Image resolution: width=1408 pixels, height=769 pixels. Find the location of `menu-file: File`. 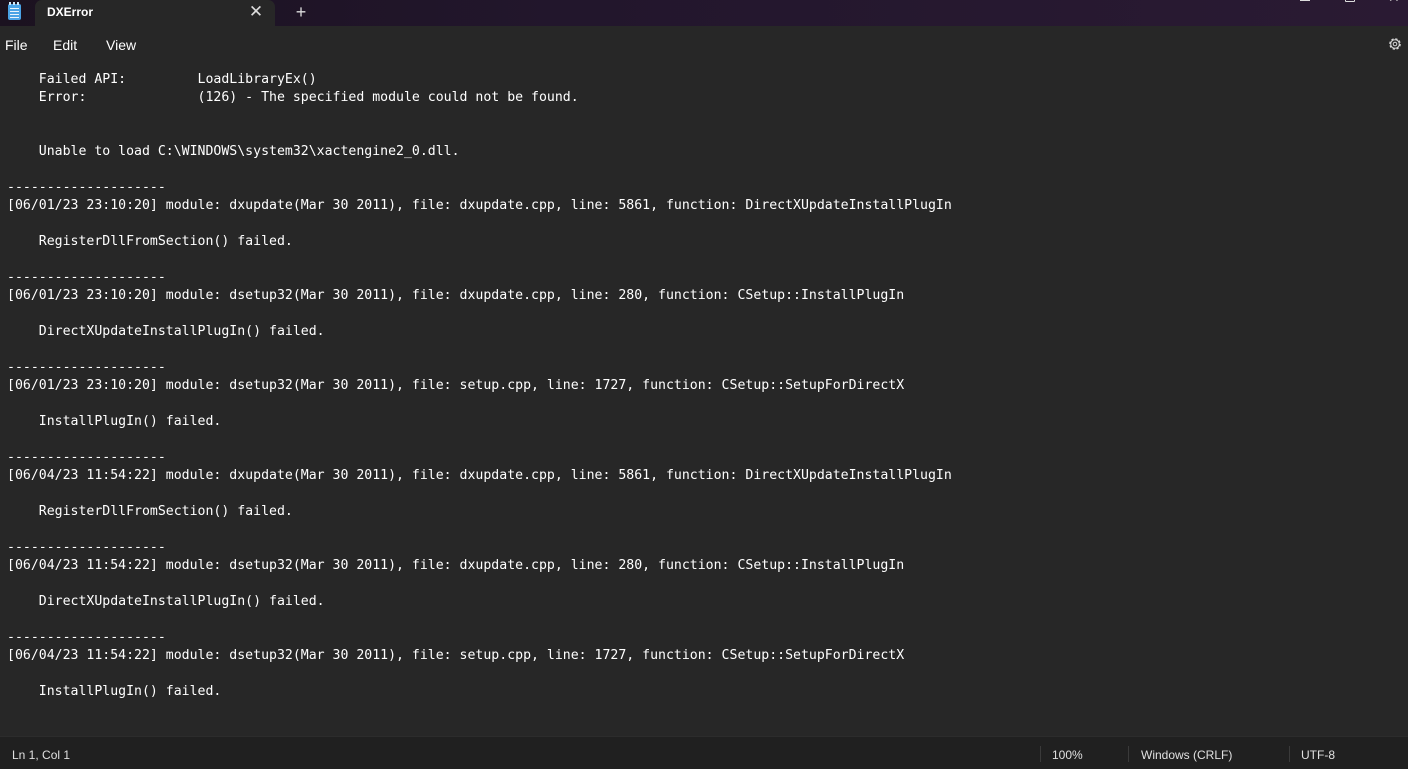

menu-file: File is located at coordinates (16, 45).